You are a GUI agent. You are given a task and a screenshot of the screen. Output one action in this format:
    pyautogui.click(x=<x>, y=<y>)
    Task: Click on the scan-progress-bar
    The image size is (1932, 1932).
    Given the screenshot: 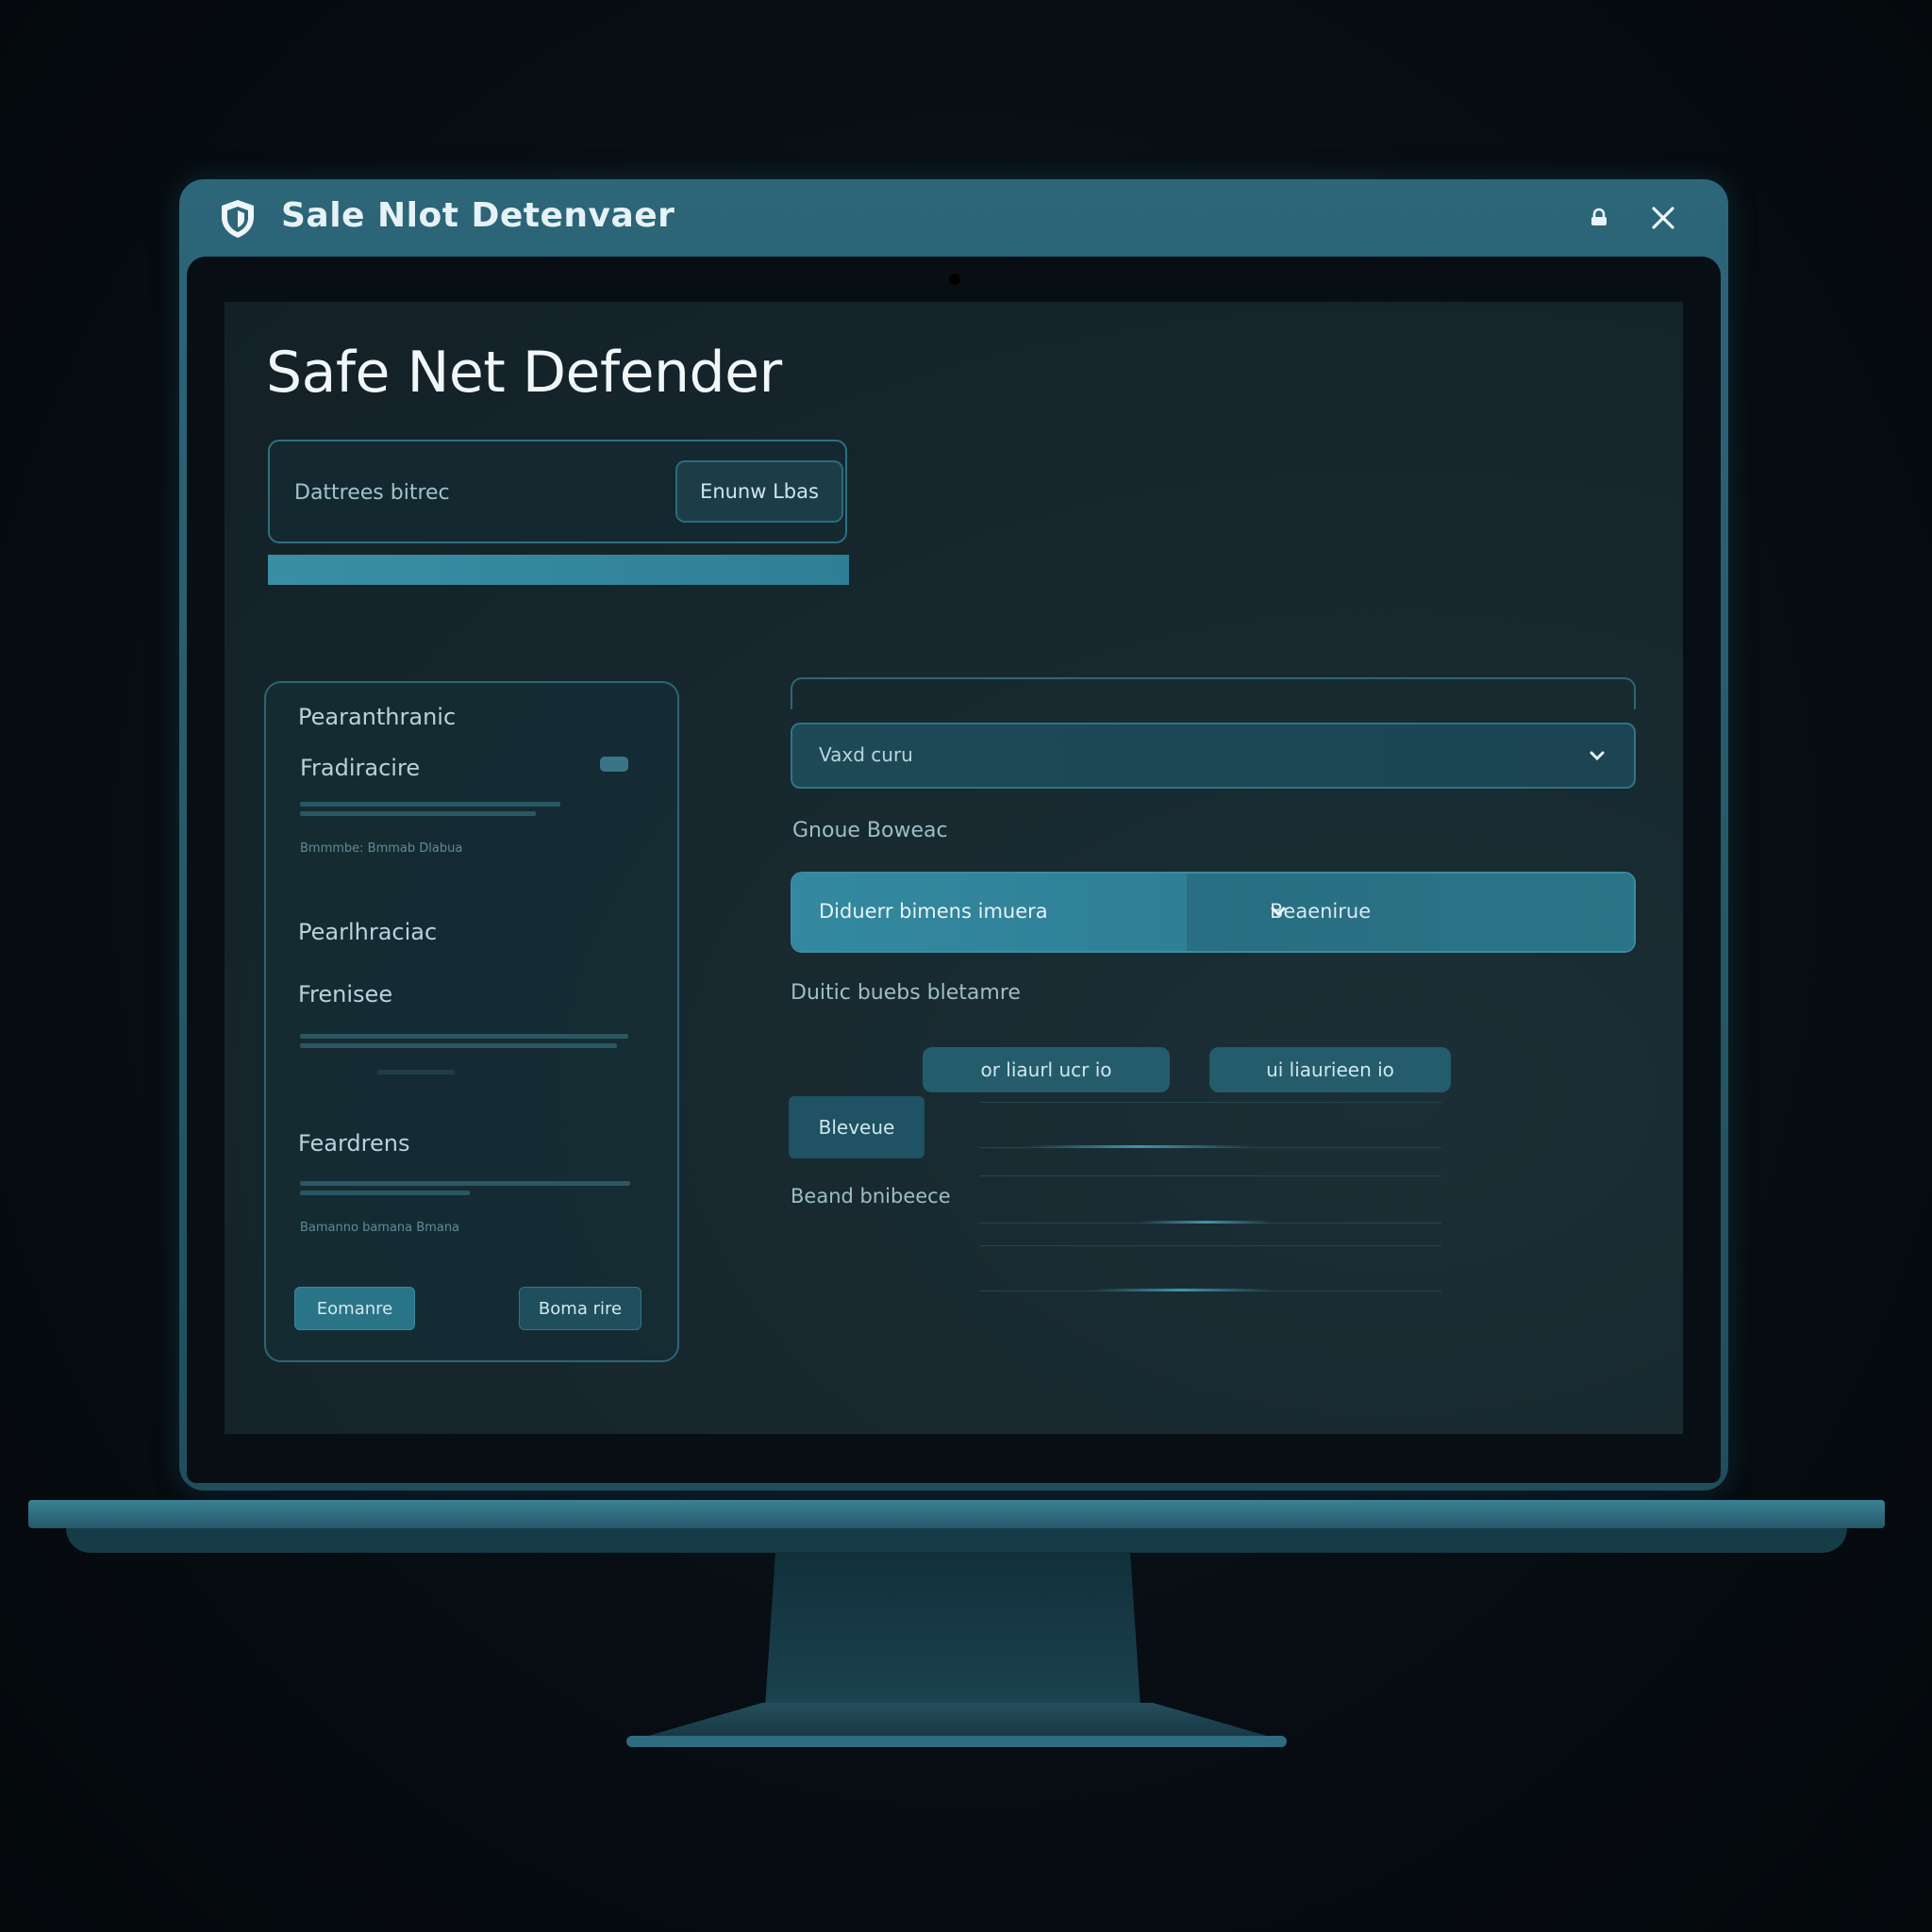 What is the action you would take?
    pyautogui.click(x=558, y=570)
    